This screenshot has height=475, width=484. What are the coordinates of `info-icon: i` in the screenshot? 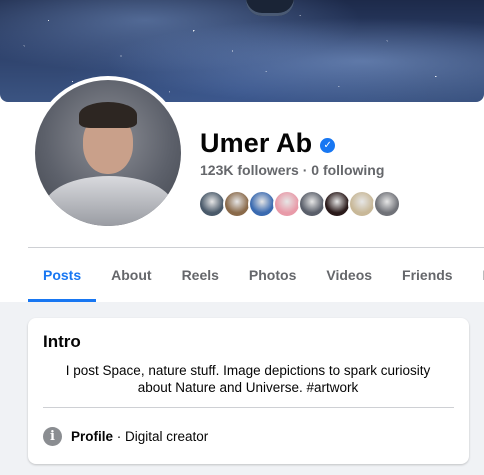 It's located at (52, 436).